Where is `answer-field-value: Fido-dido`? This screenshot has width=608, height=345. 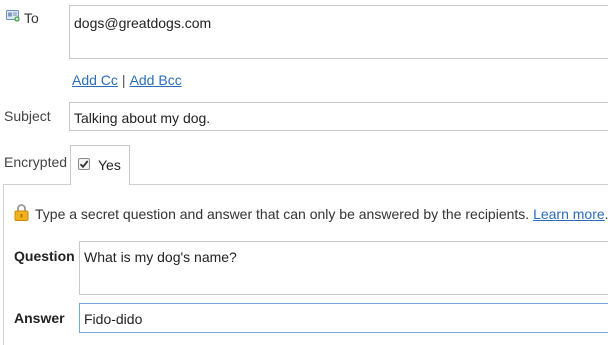
answer-field-value: Fido-dido is located at coordinates (113, 319).